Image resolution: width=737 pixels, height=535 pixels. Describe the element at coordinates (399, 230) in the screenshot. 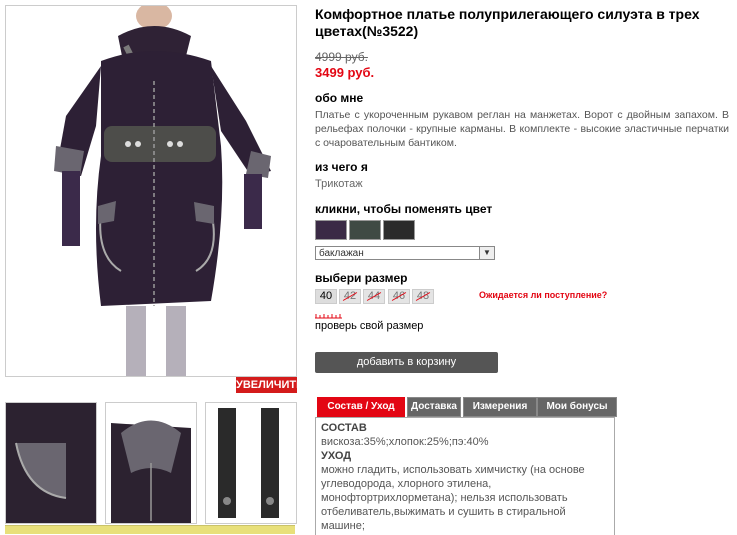

I see `color-swatch-black` at that location.